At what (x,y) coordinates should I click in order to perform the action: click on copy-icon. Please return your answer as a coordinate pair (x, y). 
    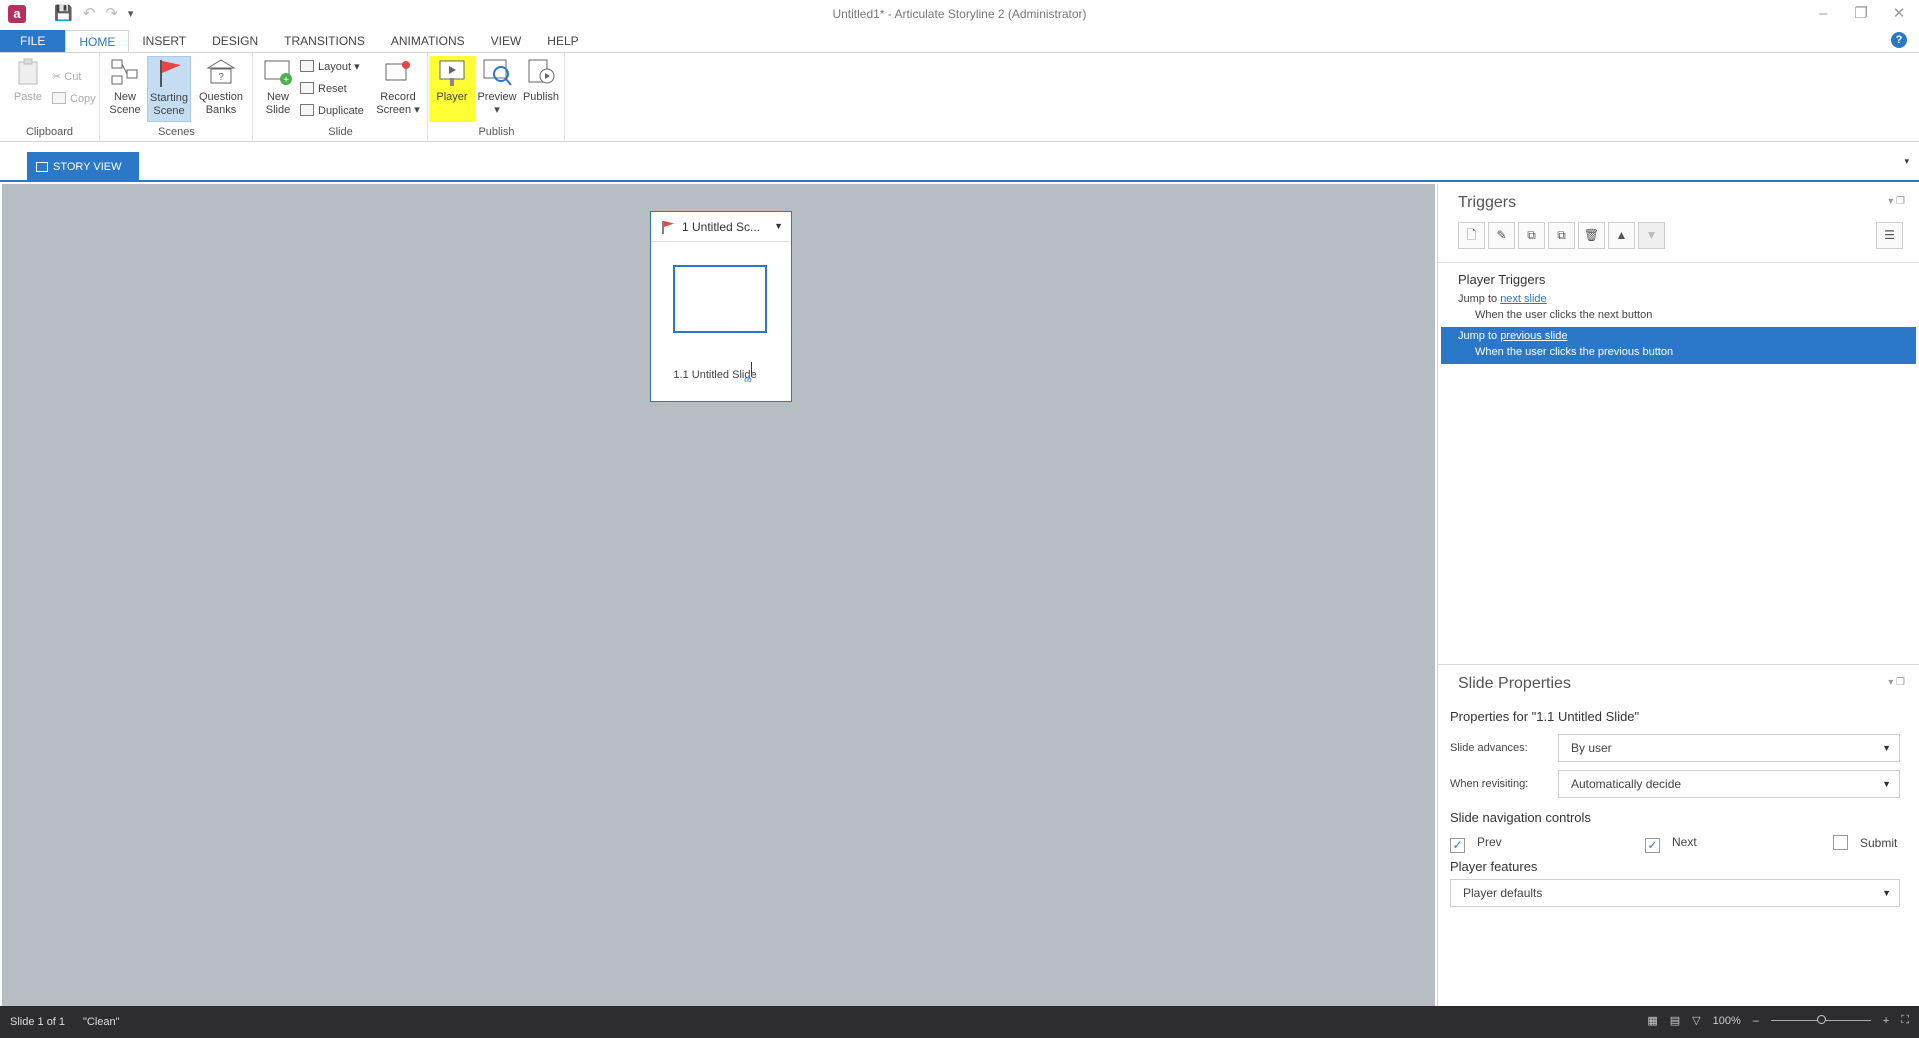
    Looking at the image, I should click on (59, 98).